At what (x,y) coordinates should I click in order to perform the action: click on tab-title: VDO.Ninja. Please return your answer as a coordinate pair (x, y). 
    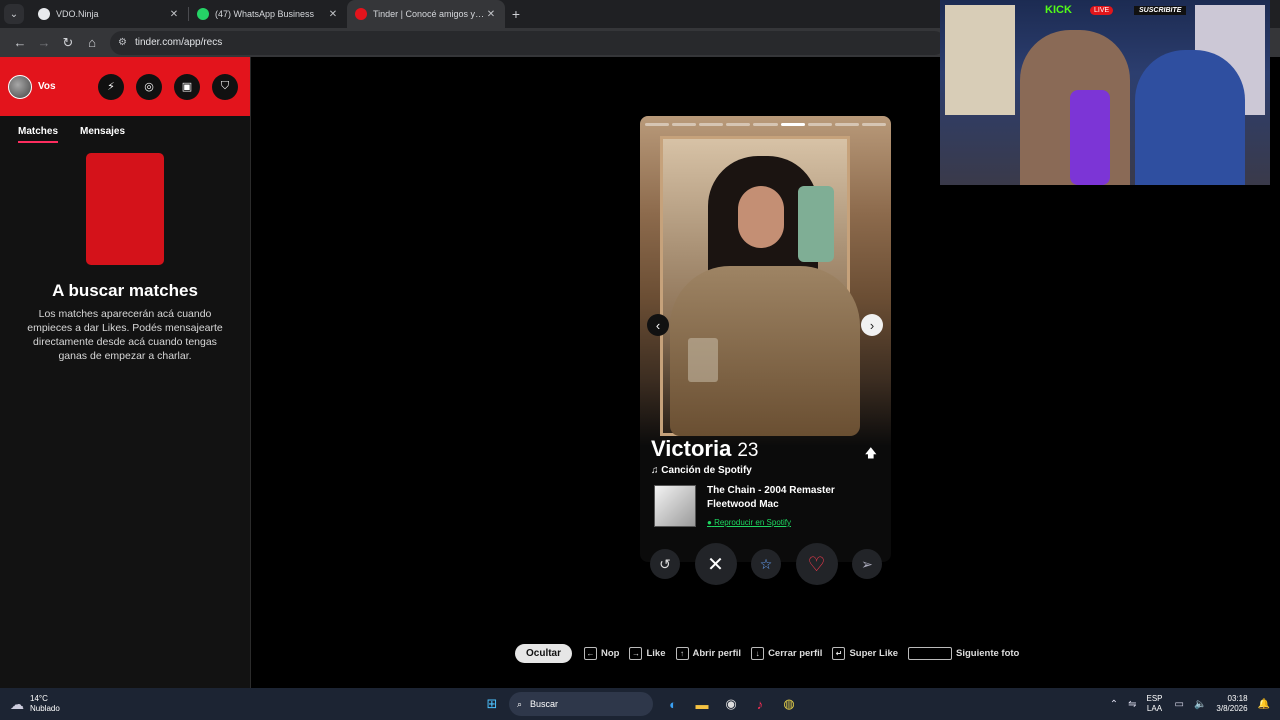
    Looking at the image, I should click on (77, 14).